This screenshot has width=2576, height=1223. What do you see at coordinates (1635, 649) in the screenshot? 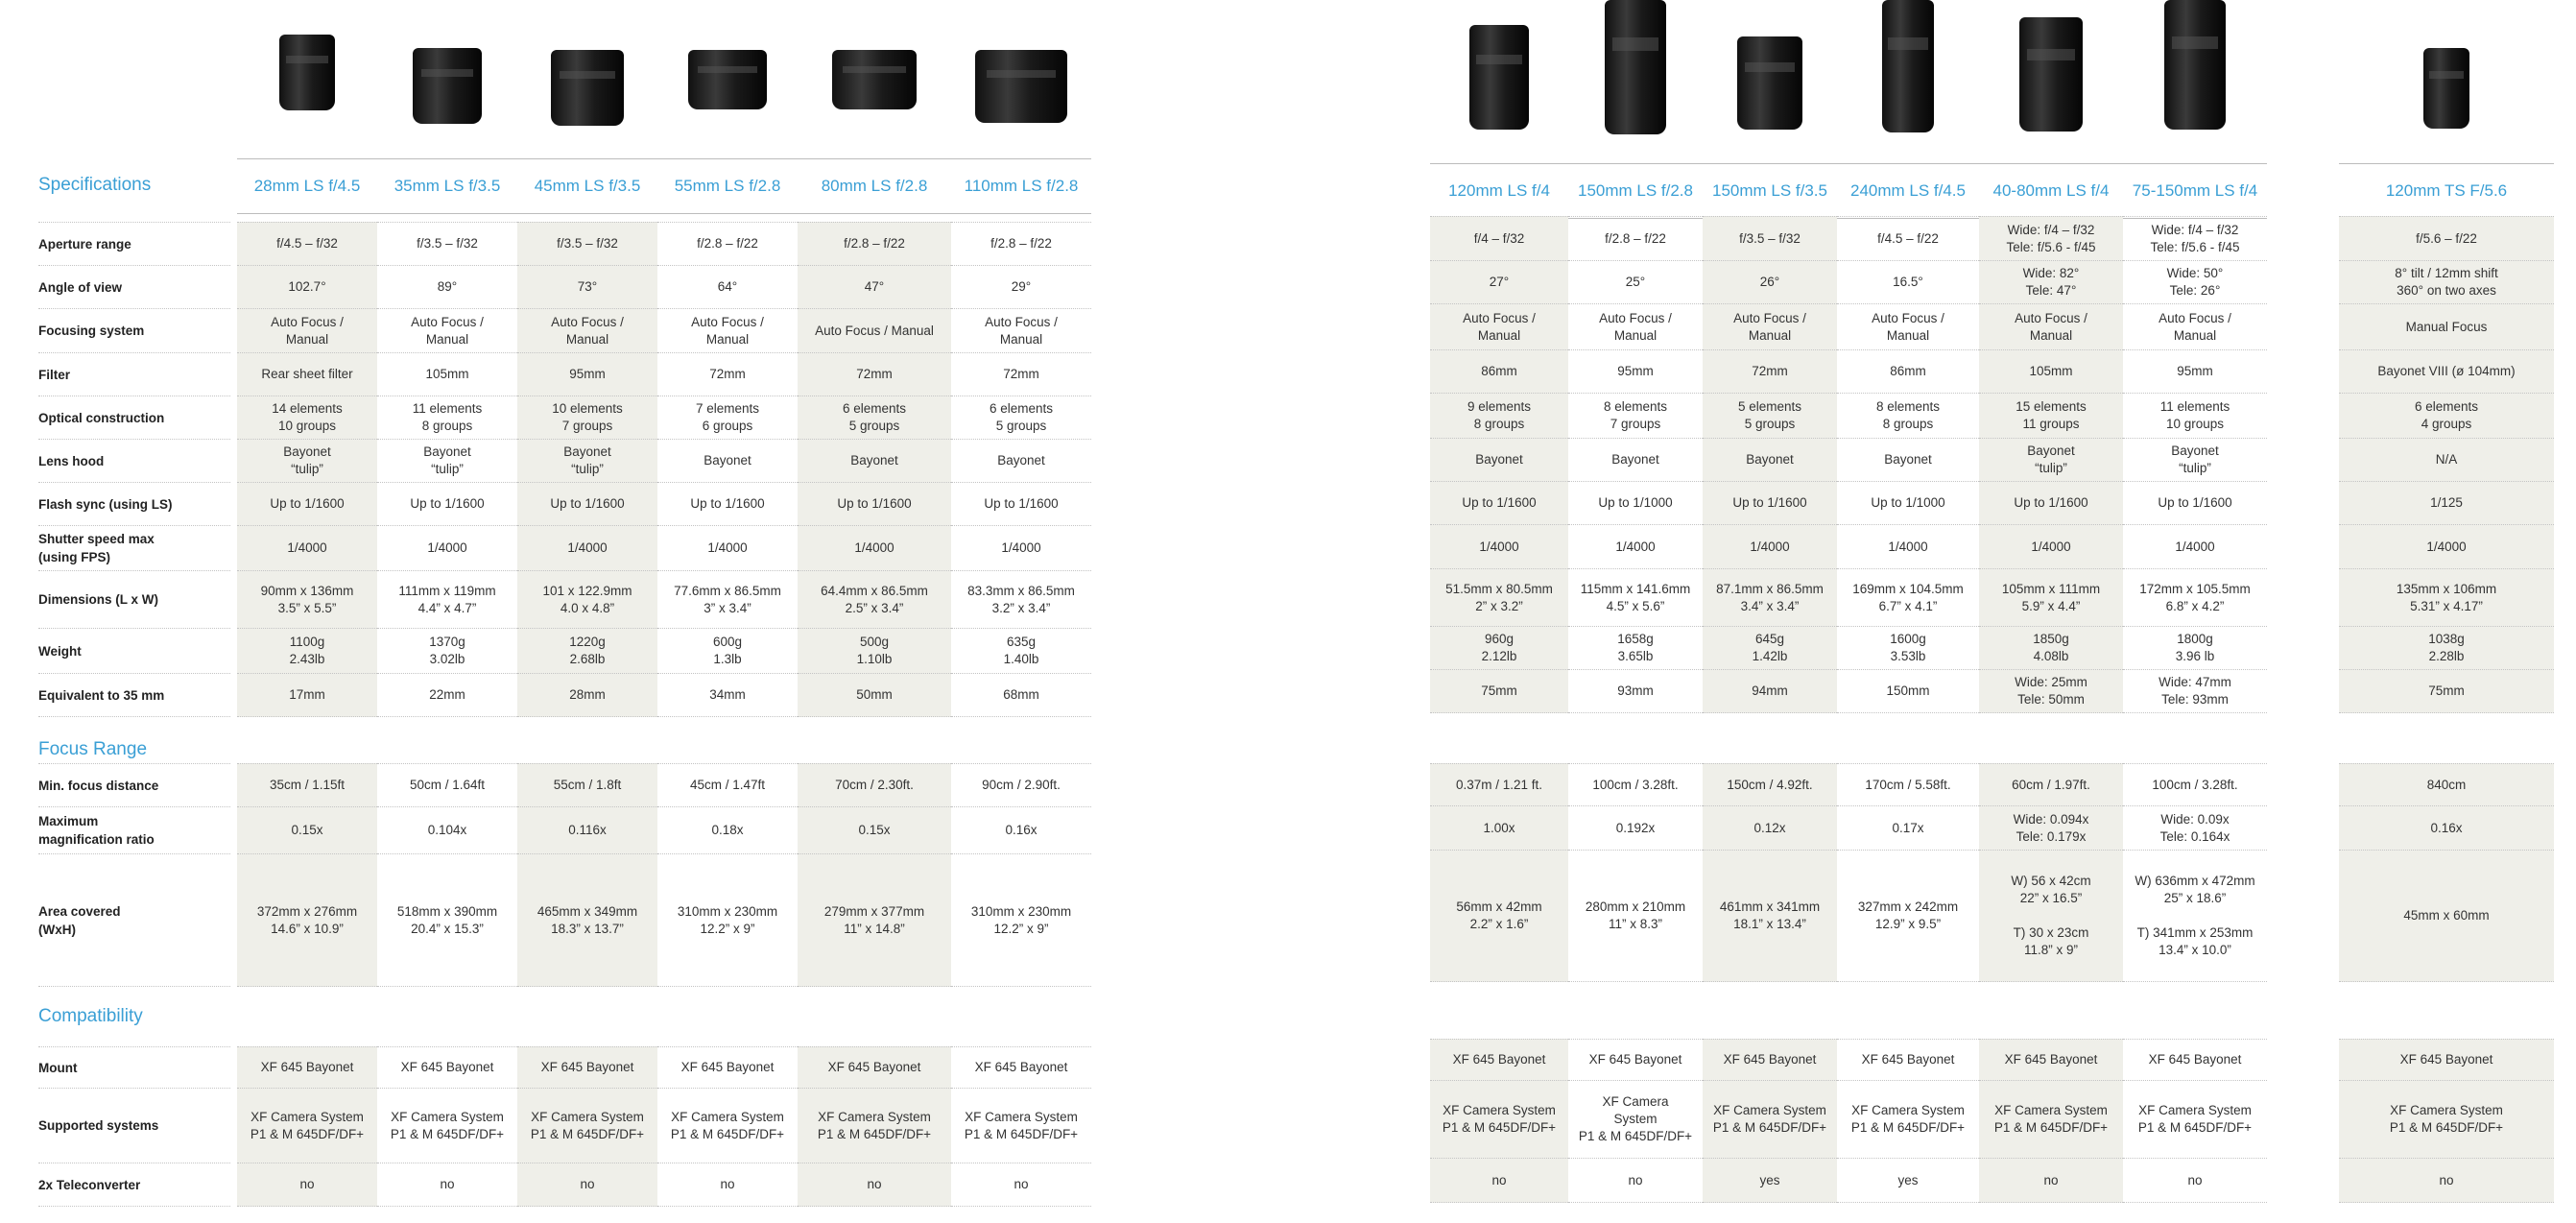
I see `spec-cell-weight: 1658g 3.65lb` at bounding box center [1635, 649].